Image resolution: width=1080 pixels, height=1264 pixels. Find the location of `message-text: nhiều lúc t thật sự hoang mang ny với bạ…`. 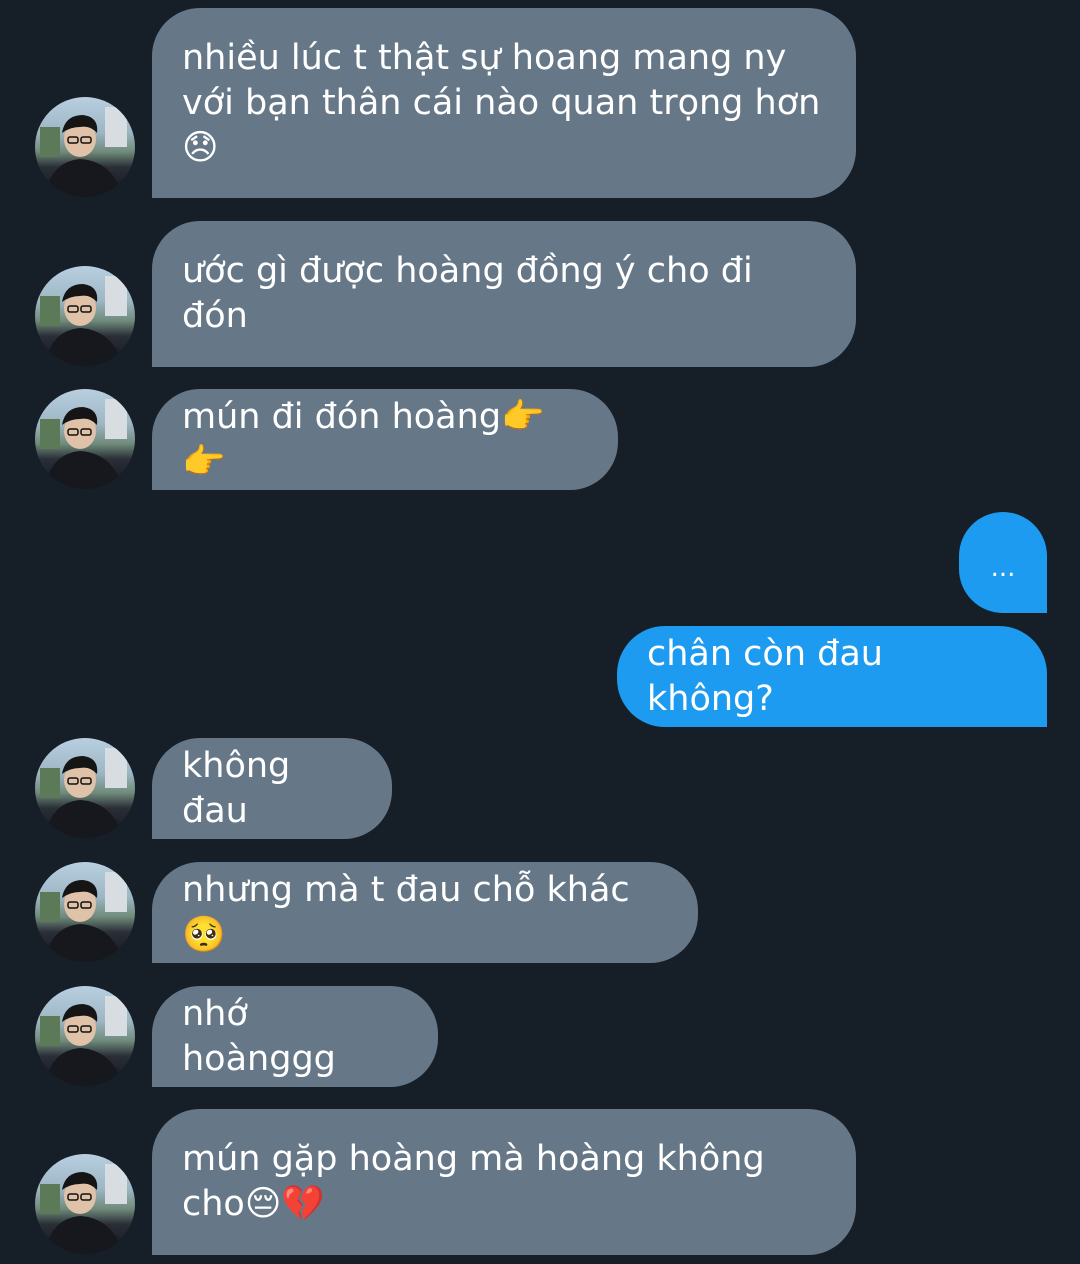

message-text: nhiều lúc t thật sự hoang mang ny với bạ… is located at coordinates (507, 102).